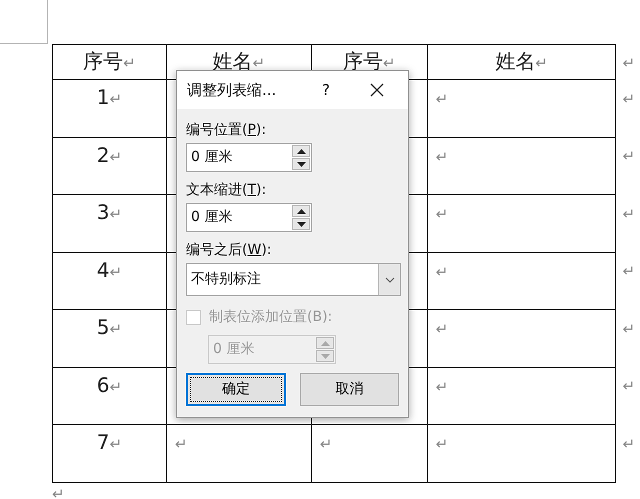 This screenshot has width=640, height=499. What do you see at coordinates (103, 97) in the screenshot?
I see `row-number: 1` at bounding box center [103, 97].